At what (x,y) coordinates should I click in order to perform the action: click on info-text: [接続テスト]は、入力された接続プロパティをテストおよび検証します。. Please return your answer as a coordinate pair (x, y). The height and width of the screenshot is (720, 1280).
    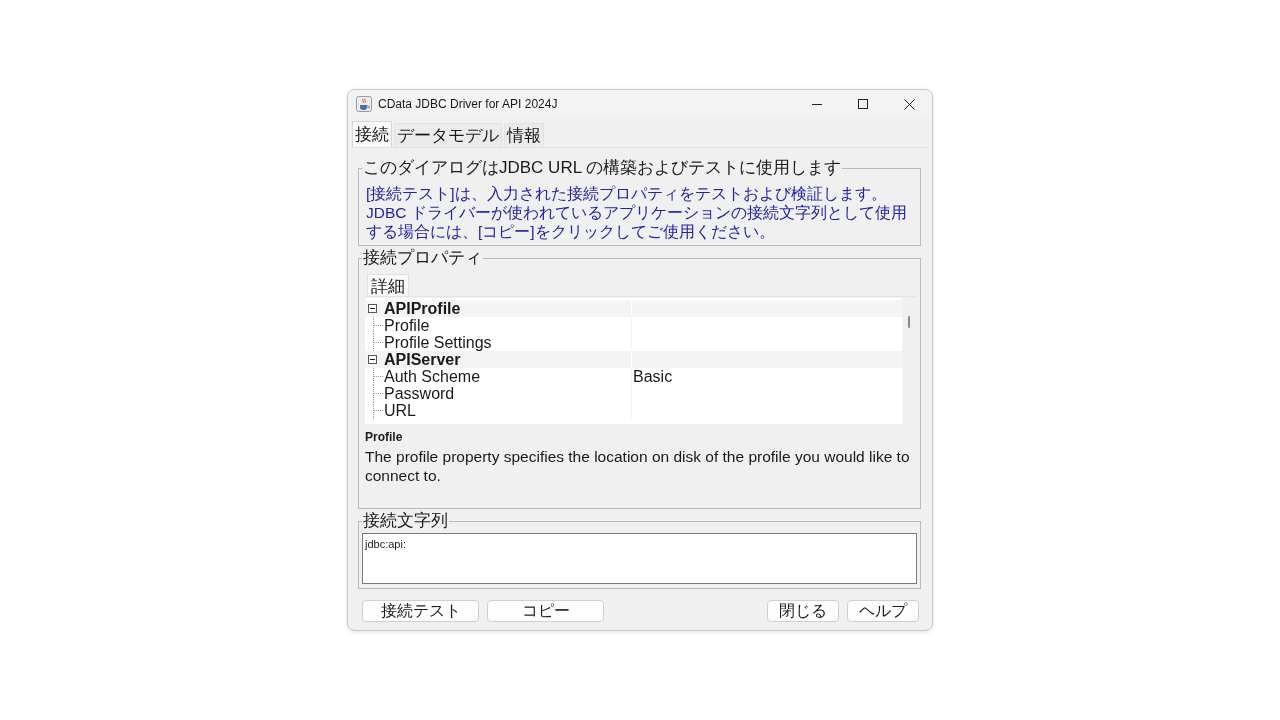
    Looking at the image, I should click on (627, 193).